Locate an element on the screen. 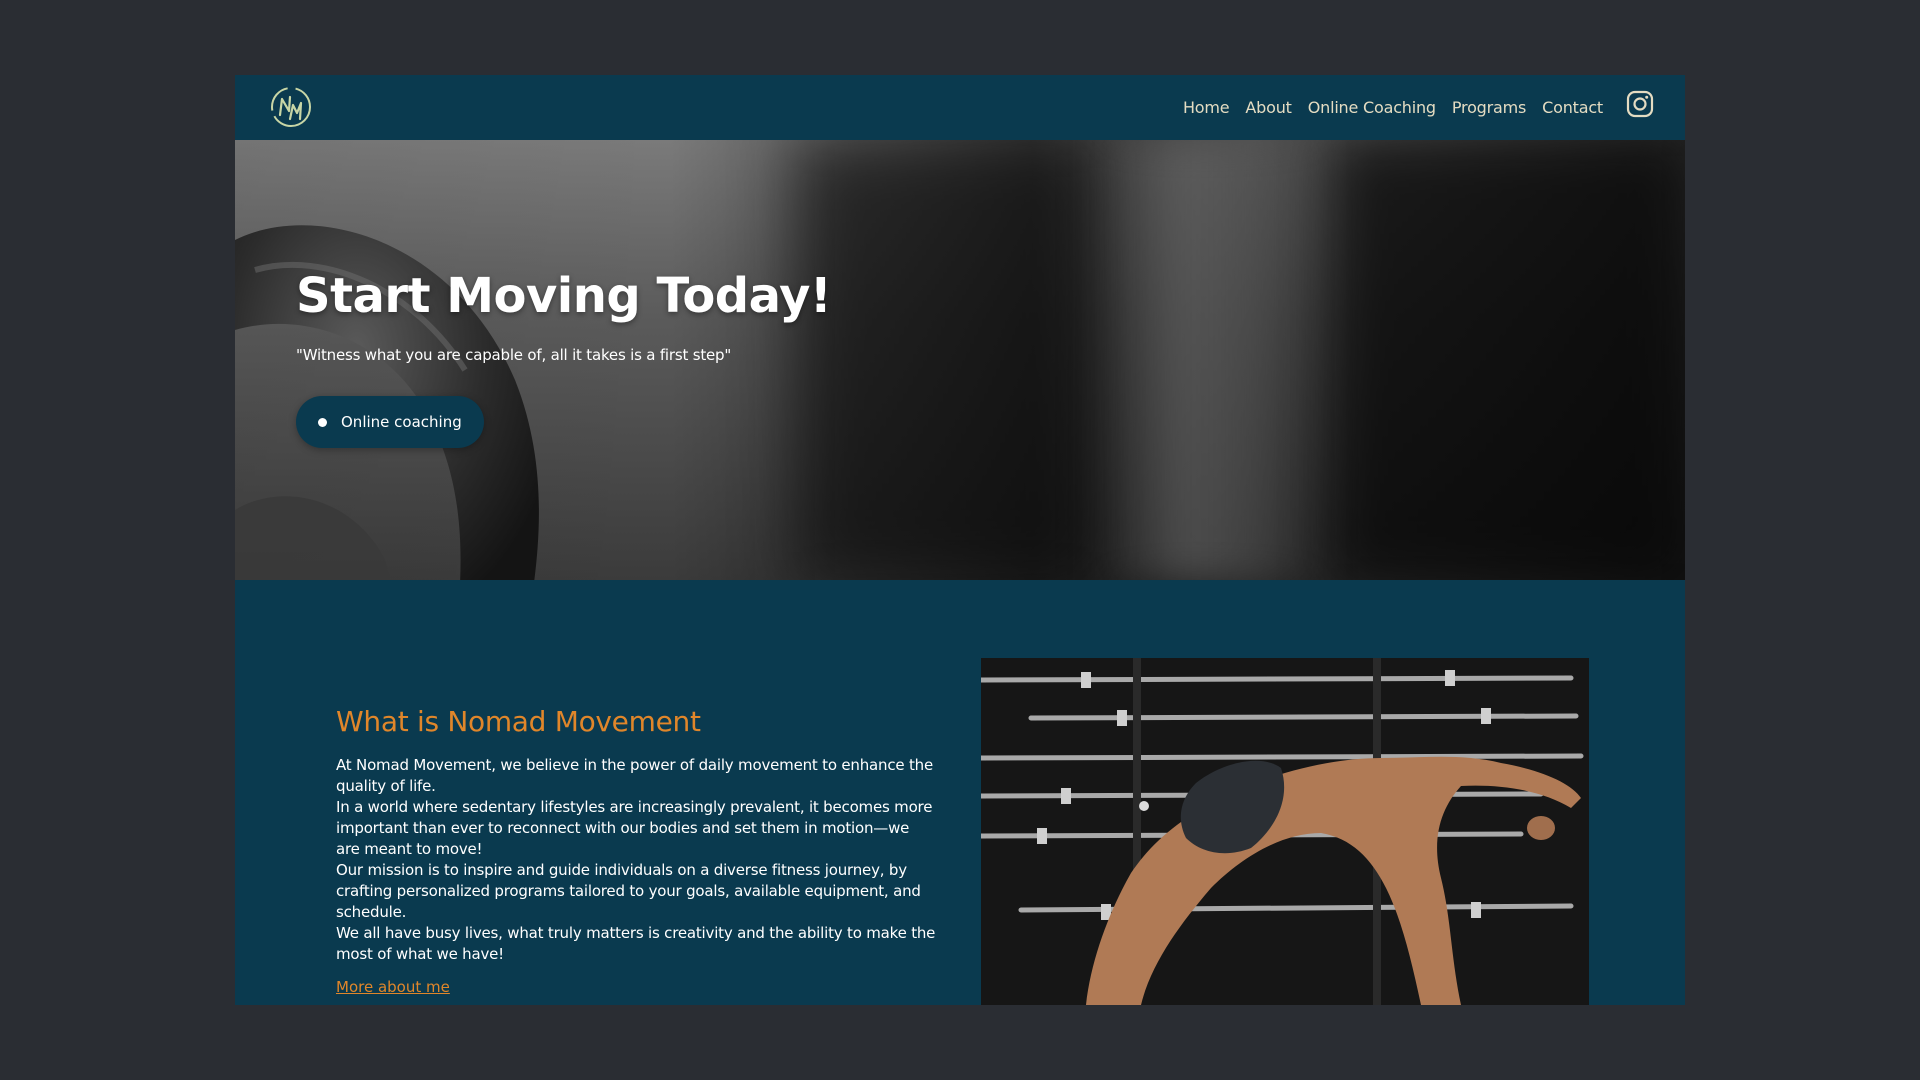  bullet-dot-icon is located at coordinates (322, 422).